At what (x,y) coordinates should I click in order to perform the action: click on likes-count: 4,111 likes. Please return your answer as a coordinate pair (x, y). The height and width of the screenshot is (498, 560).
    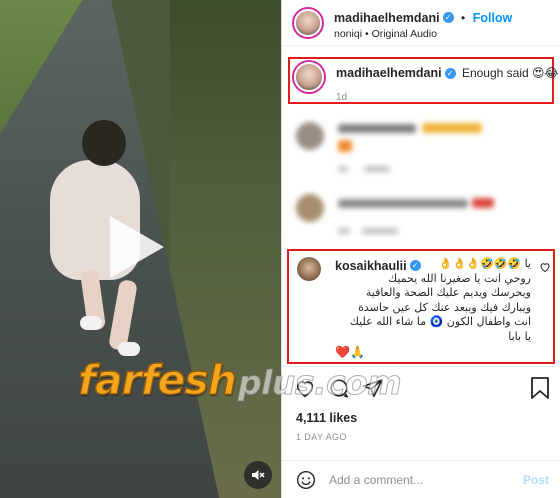
    Looking at the image, I should click on (326, 418).